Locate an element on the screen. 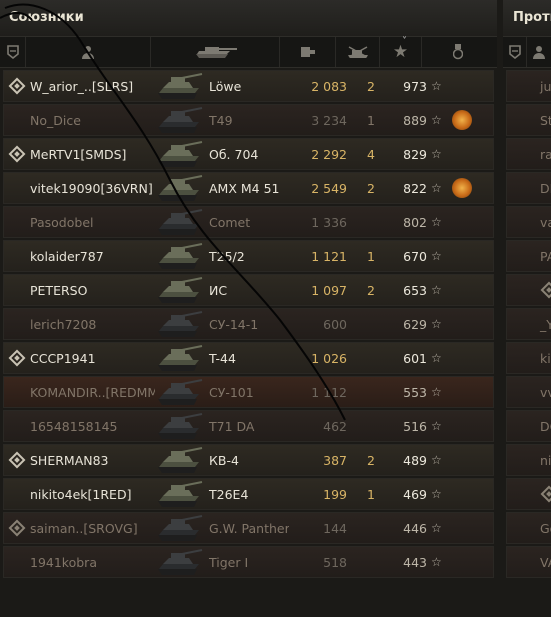  medal-header-icon is located at coordinates (458, 52).